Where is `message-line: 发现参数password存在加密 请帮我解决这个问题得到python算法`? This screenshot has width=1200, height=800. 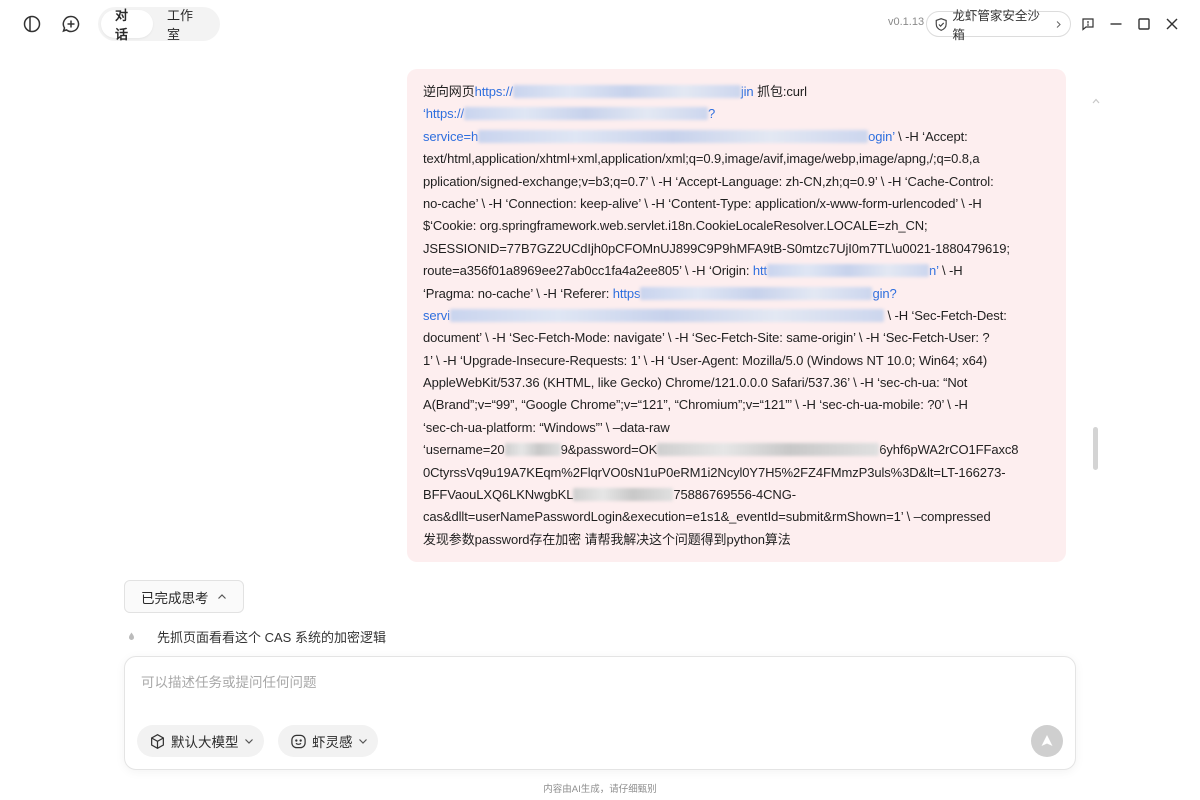
message-line: 发现参数password存在加密 请帮我解决这个问题得到python算法 is located at coordinates (607, 539).